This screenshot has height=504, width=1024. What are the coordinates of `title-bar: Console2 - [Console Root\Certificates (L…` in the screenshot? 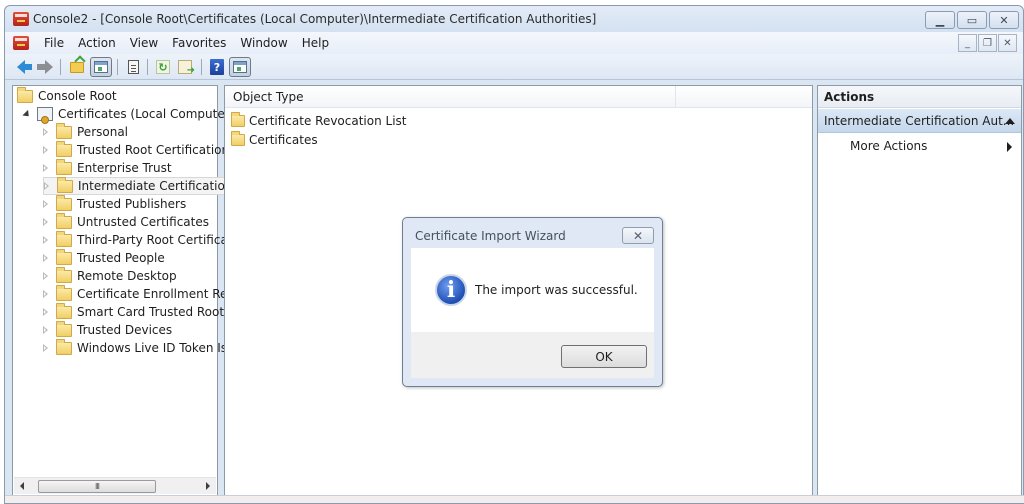 It's located at (514, 19).